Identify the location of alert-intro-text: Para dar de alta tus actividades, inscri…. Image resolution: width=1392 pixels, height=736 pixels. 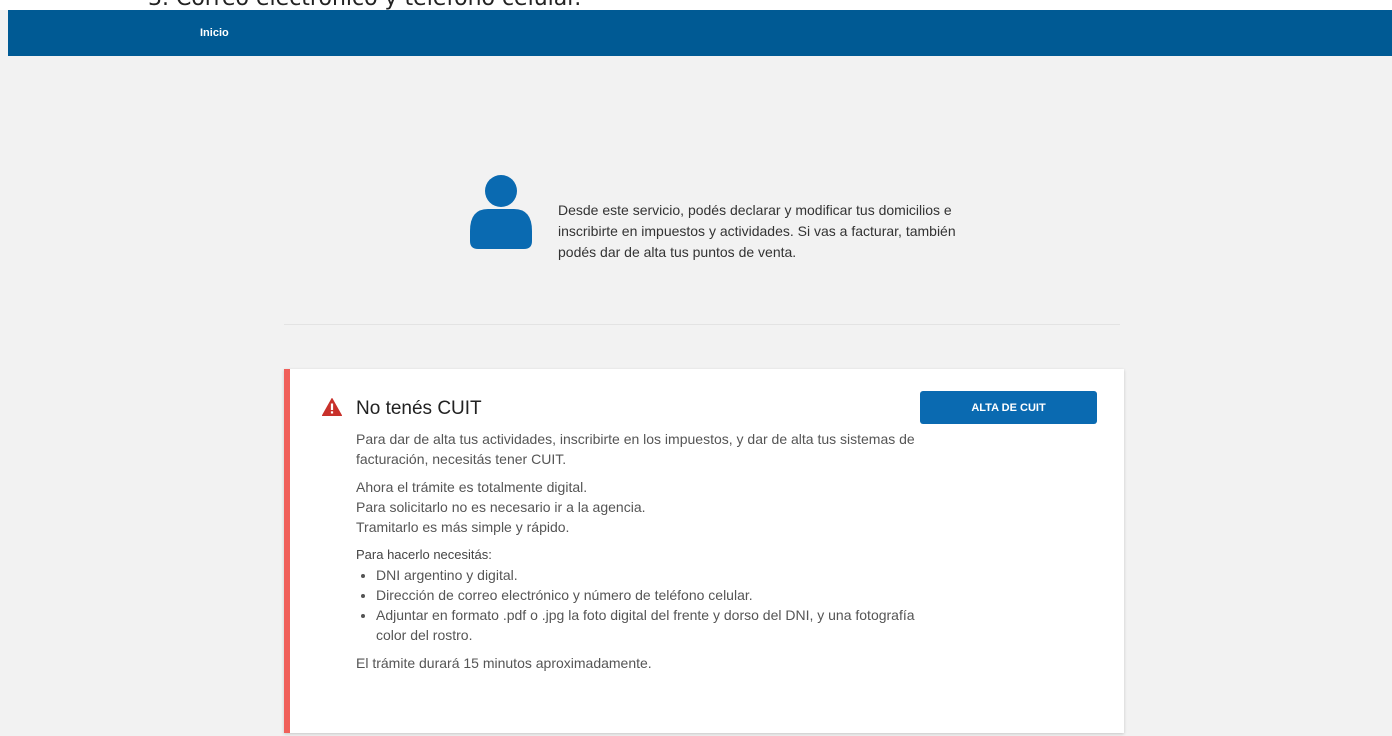
(635, 449).